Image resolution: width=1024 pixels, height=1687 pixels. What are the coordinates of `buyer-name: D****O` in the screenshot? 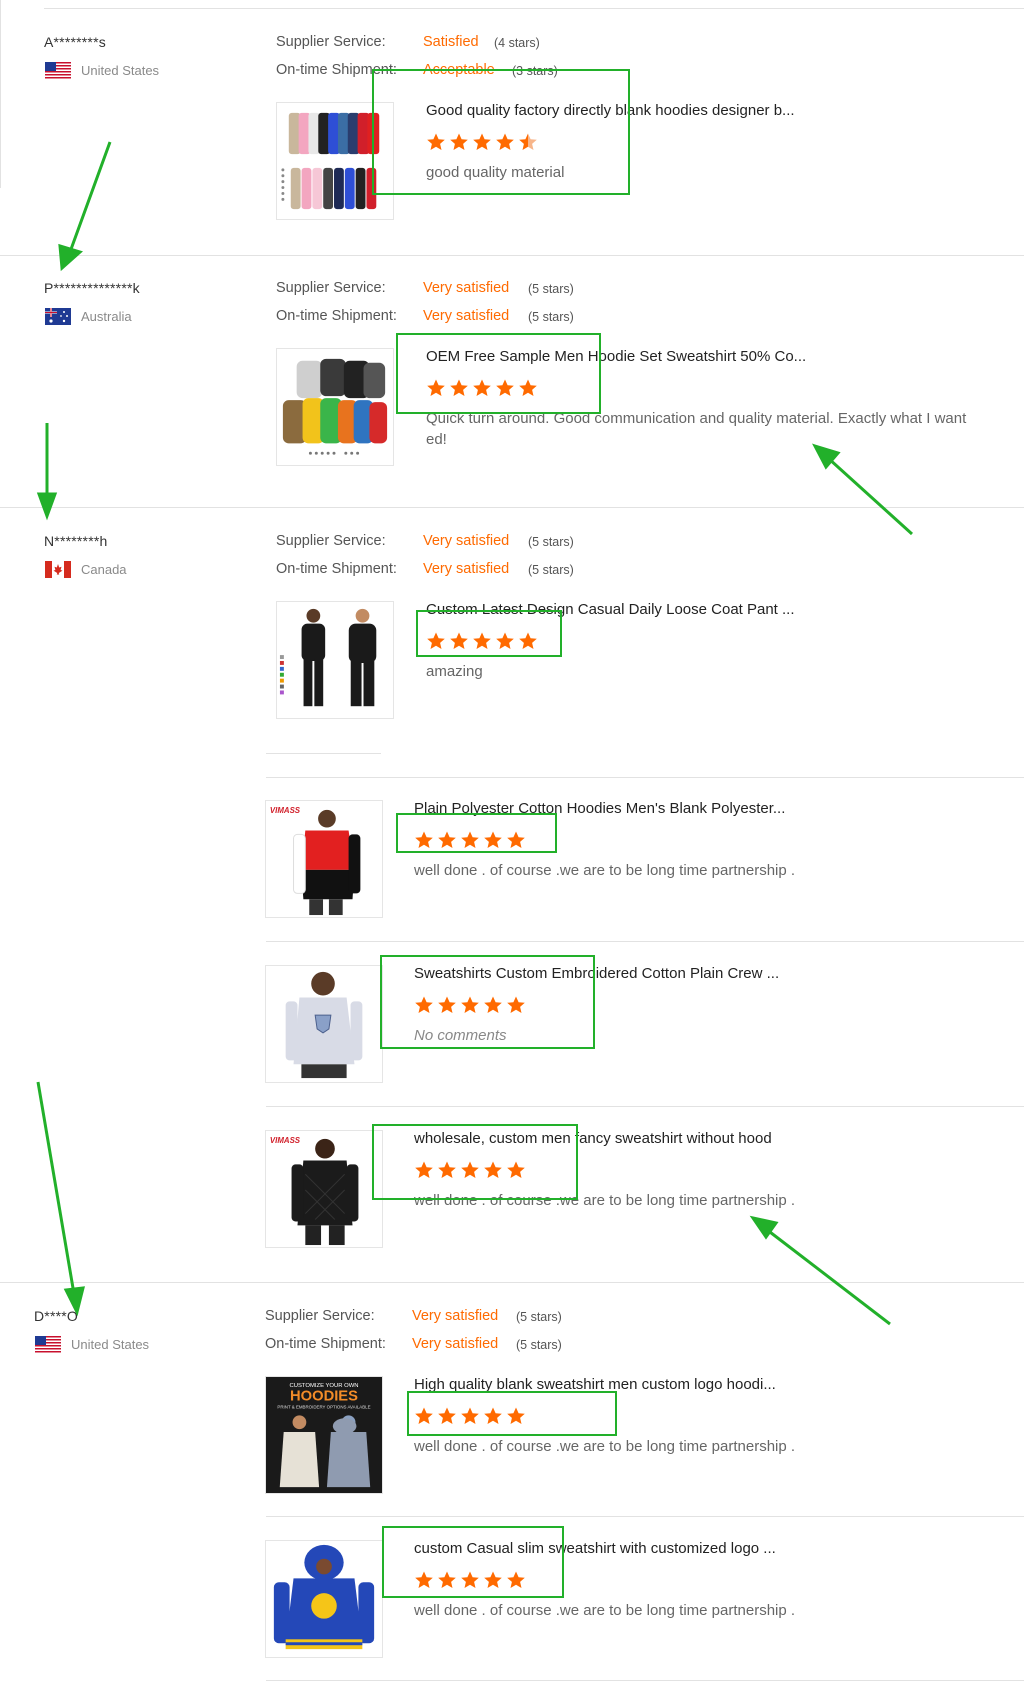 It's located at (56, 1316).